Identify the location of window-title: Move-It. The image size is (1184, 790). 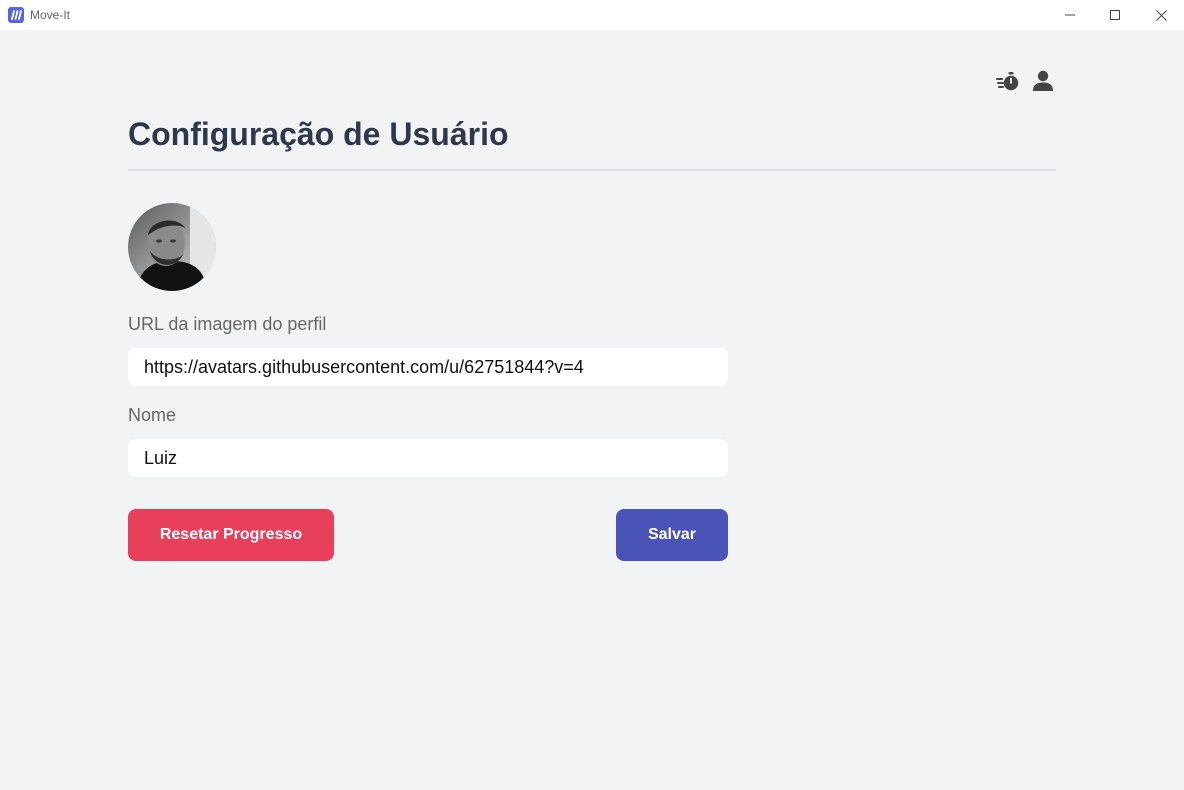
(50, 15).